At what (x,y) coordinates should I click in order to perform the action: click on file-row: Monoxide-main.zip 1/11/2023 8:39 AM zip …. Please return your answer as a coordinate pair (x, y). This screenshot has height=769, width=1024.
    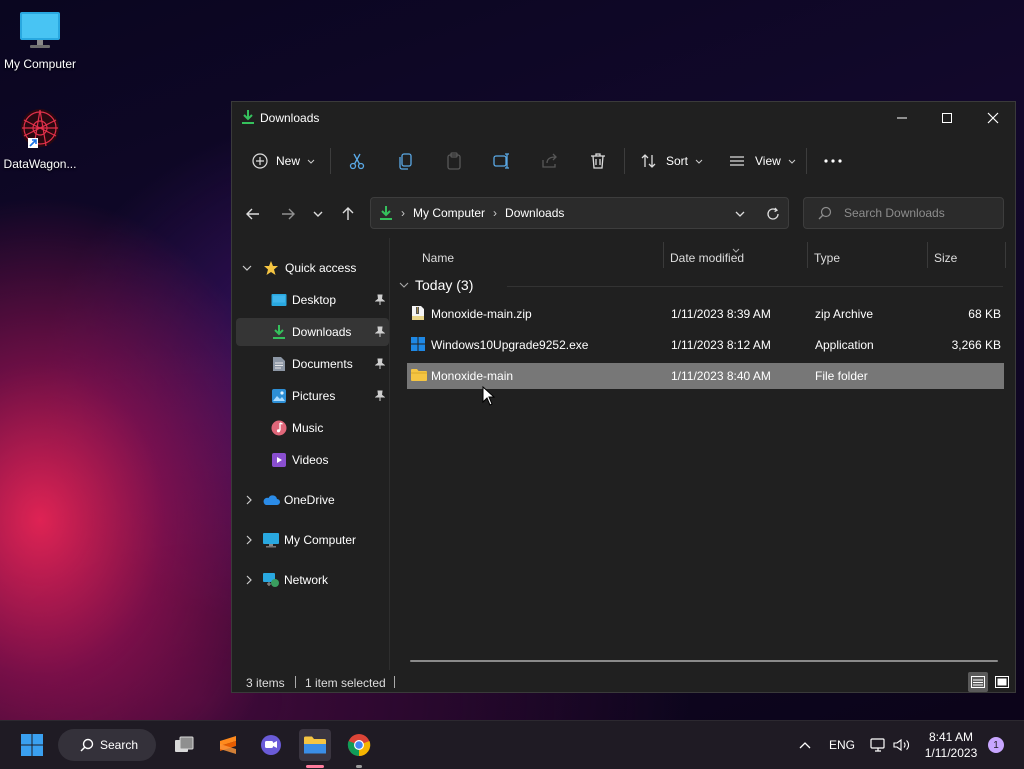
    Looking at the image, I should click on (705, 314).